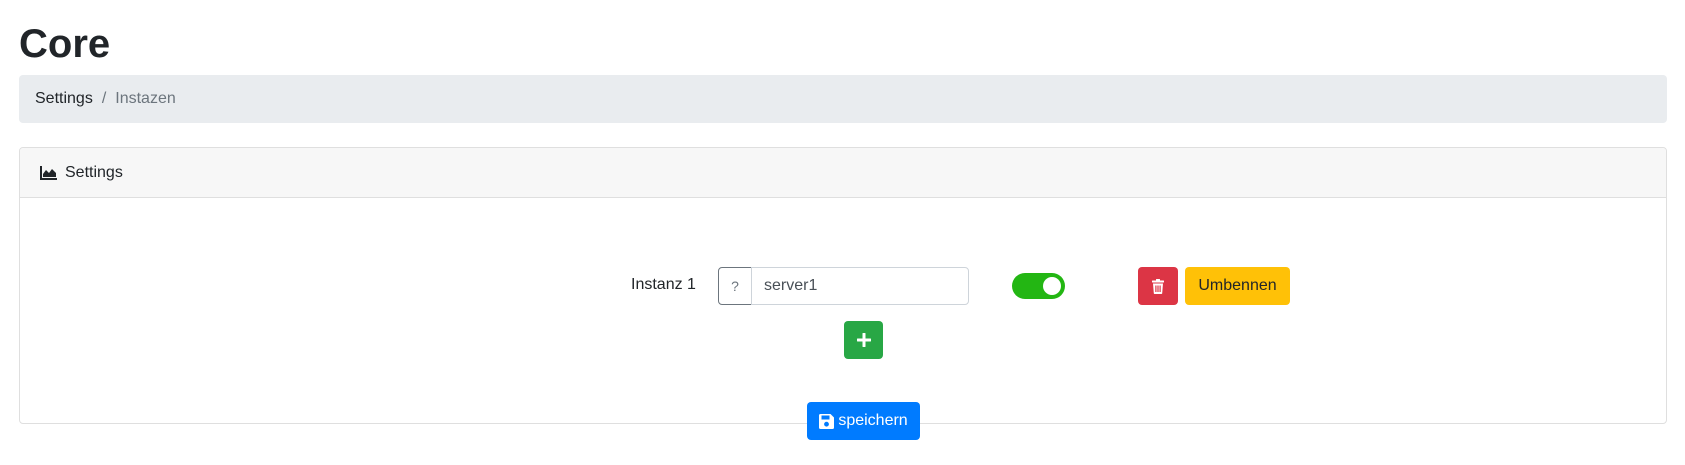 The width and height of the screenshot is (1685, 465). What do you see at coordinates (663, 284) in the screenshot?
I see `instance-label: Instanz 1` at bounding box center [663, 284].